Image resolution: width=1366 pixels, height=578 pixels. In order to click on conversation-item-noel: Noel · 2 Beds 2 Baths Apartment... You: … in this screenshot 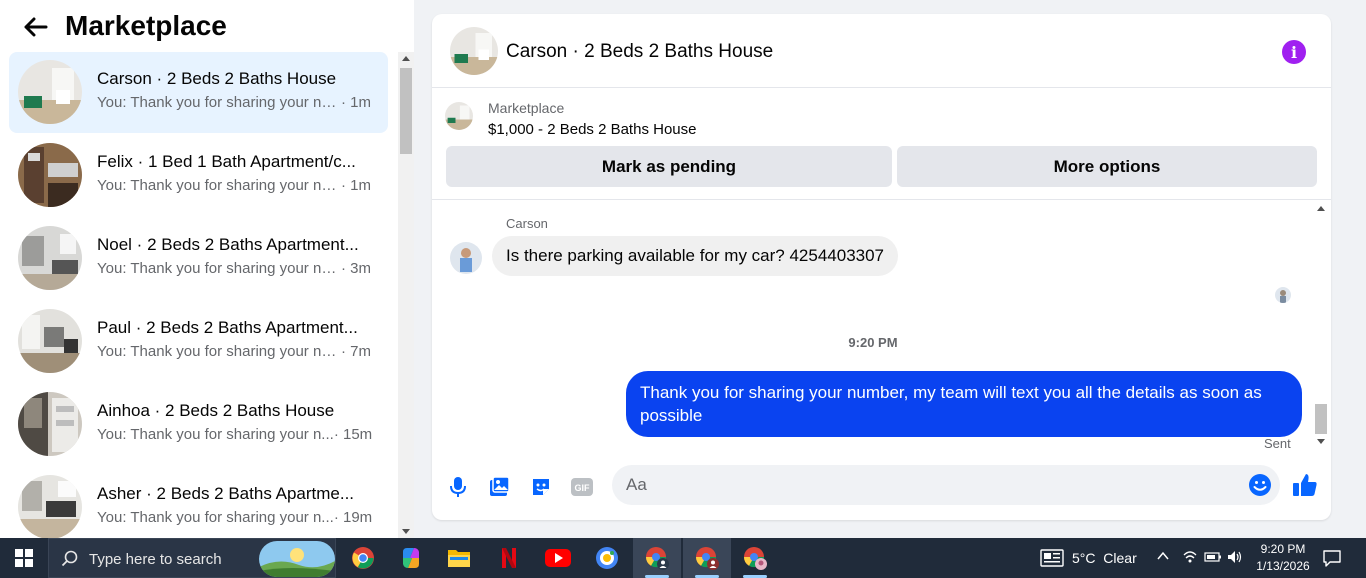, I will do `click(198, 258)`.